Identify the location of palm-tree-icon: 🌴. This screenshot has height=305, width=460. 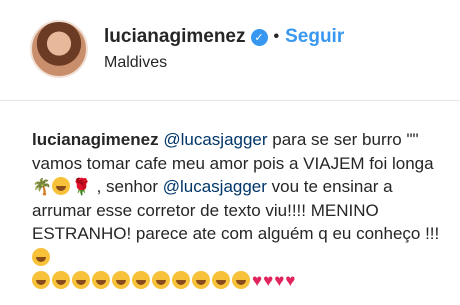
(42, 186).